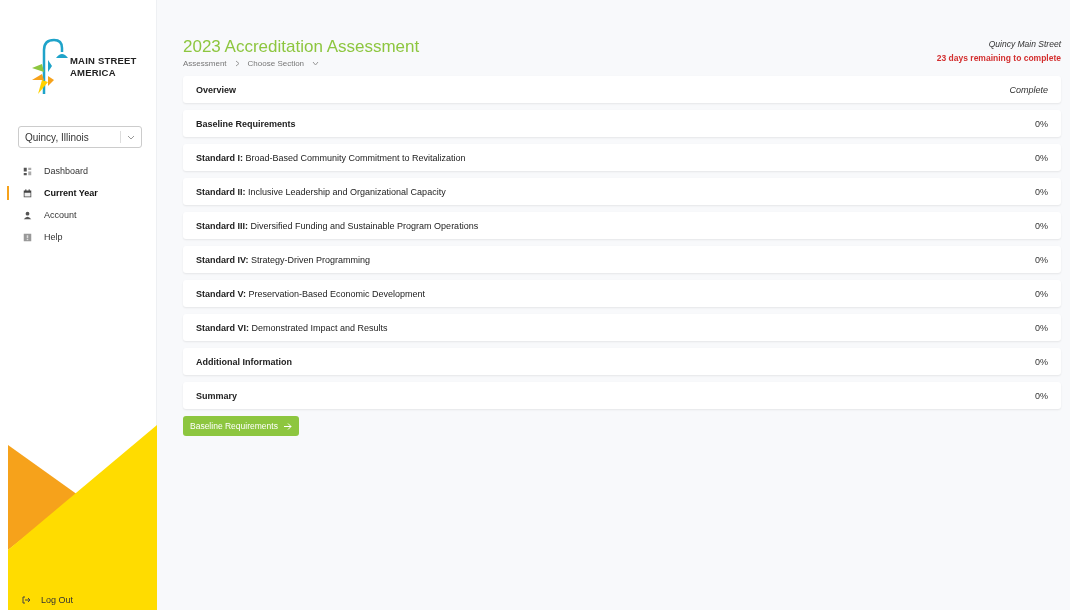 This screenshot has width=1070, height=610. I want to click on section-title: Standard I: Broad-Based Community Commitment to Revitalization, so click(331, 157).